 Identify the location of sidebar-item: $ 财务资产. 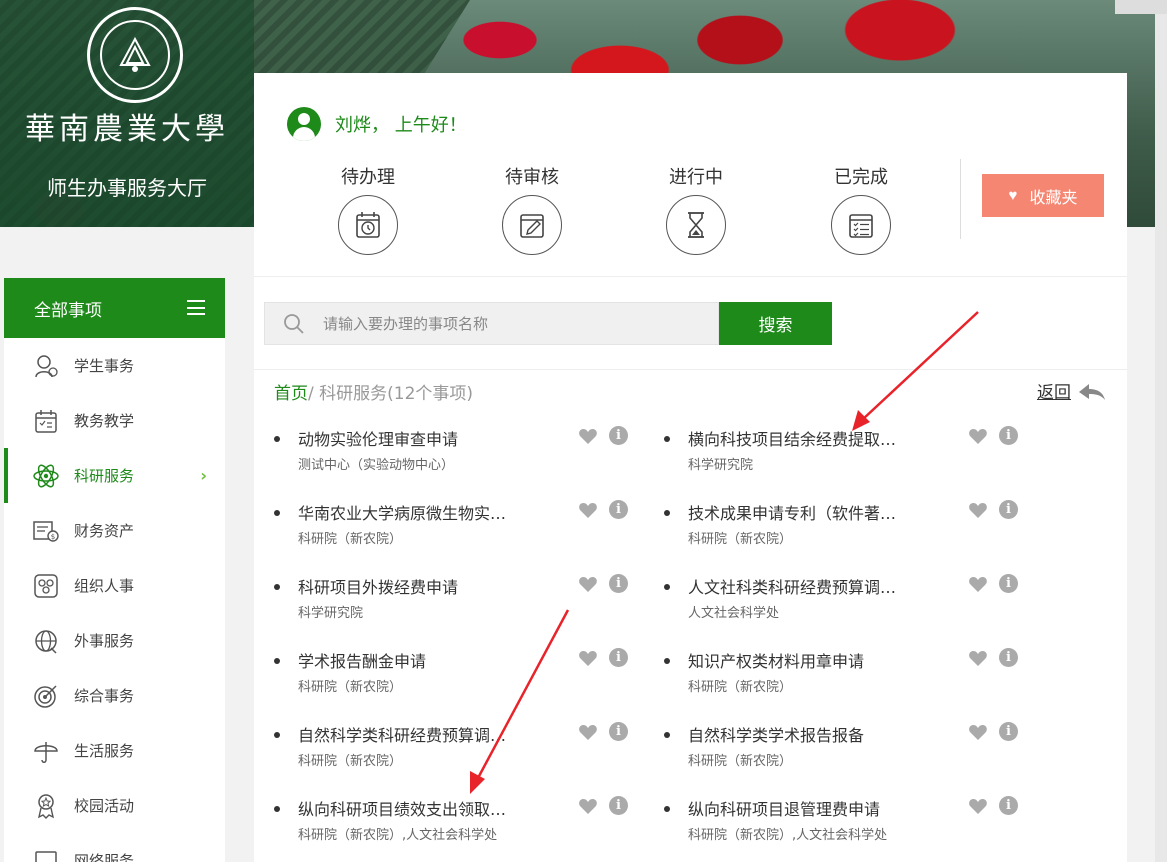
(114, 530).